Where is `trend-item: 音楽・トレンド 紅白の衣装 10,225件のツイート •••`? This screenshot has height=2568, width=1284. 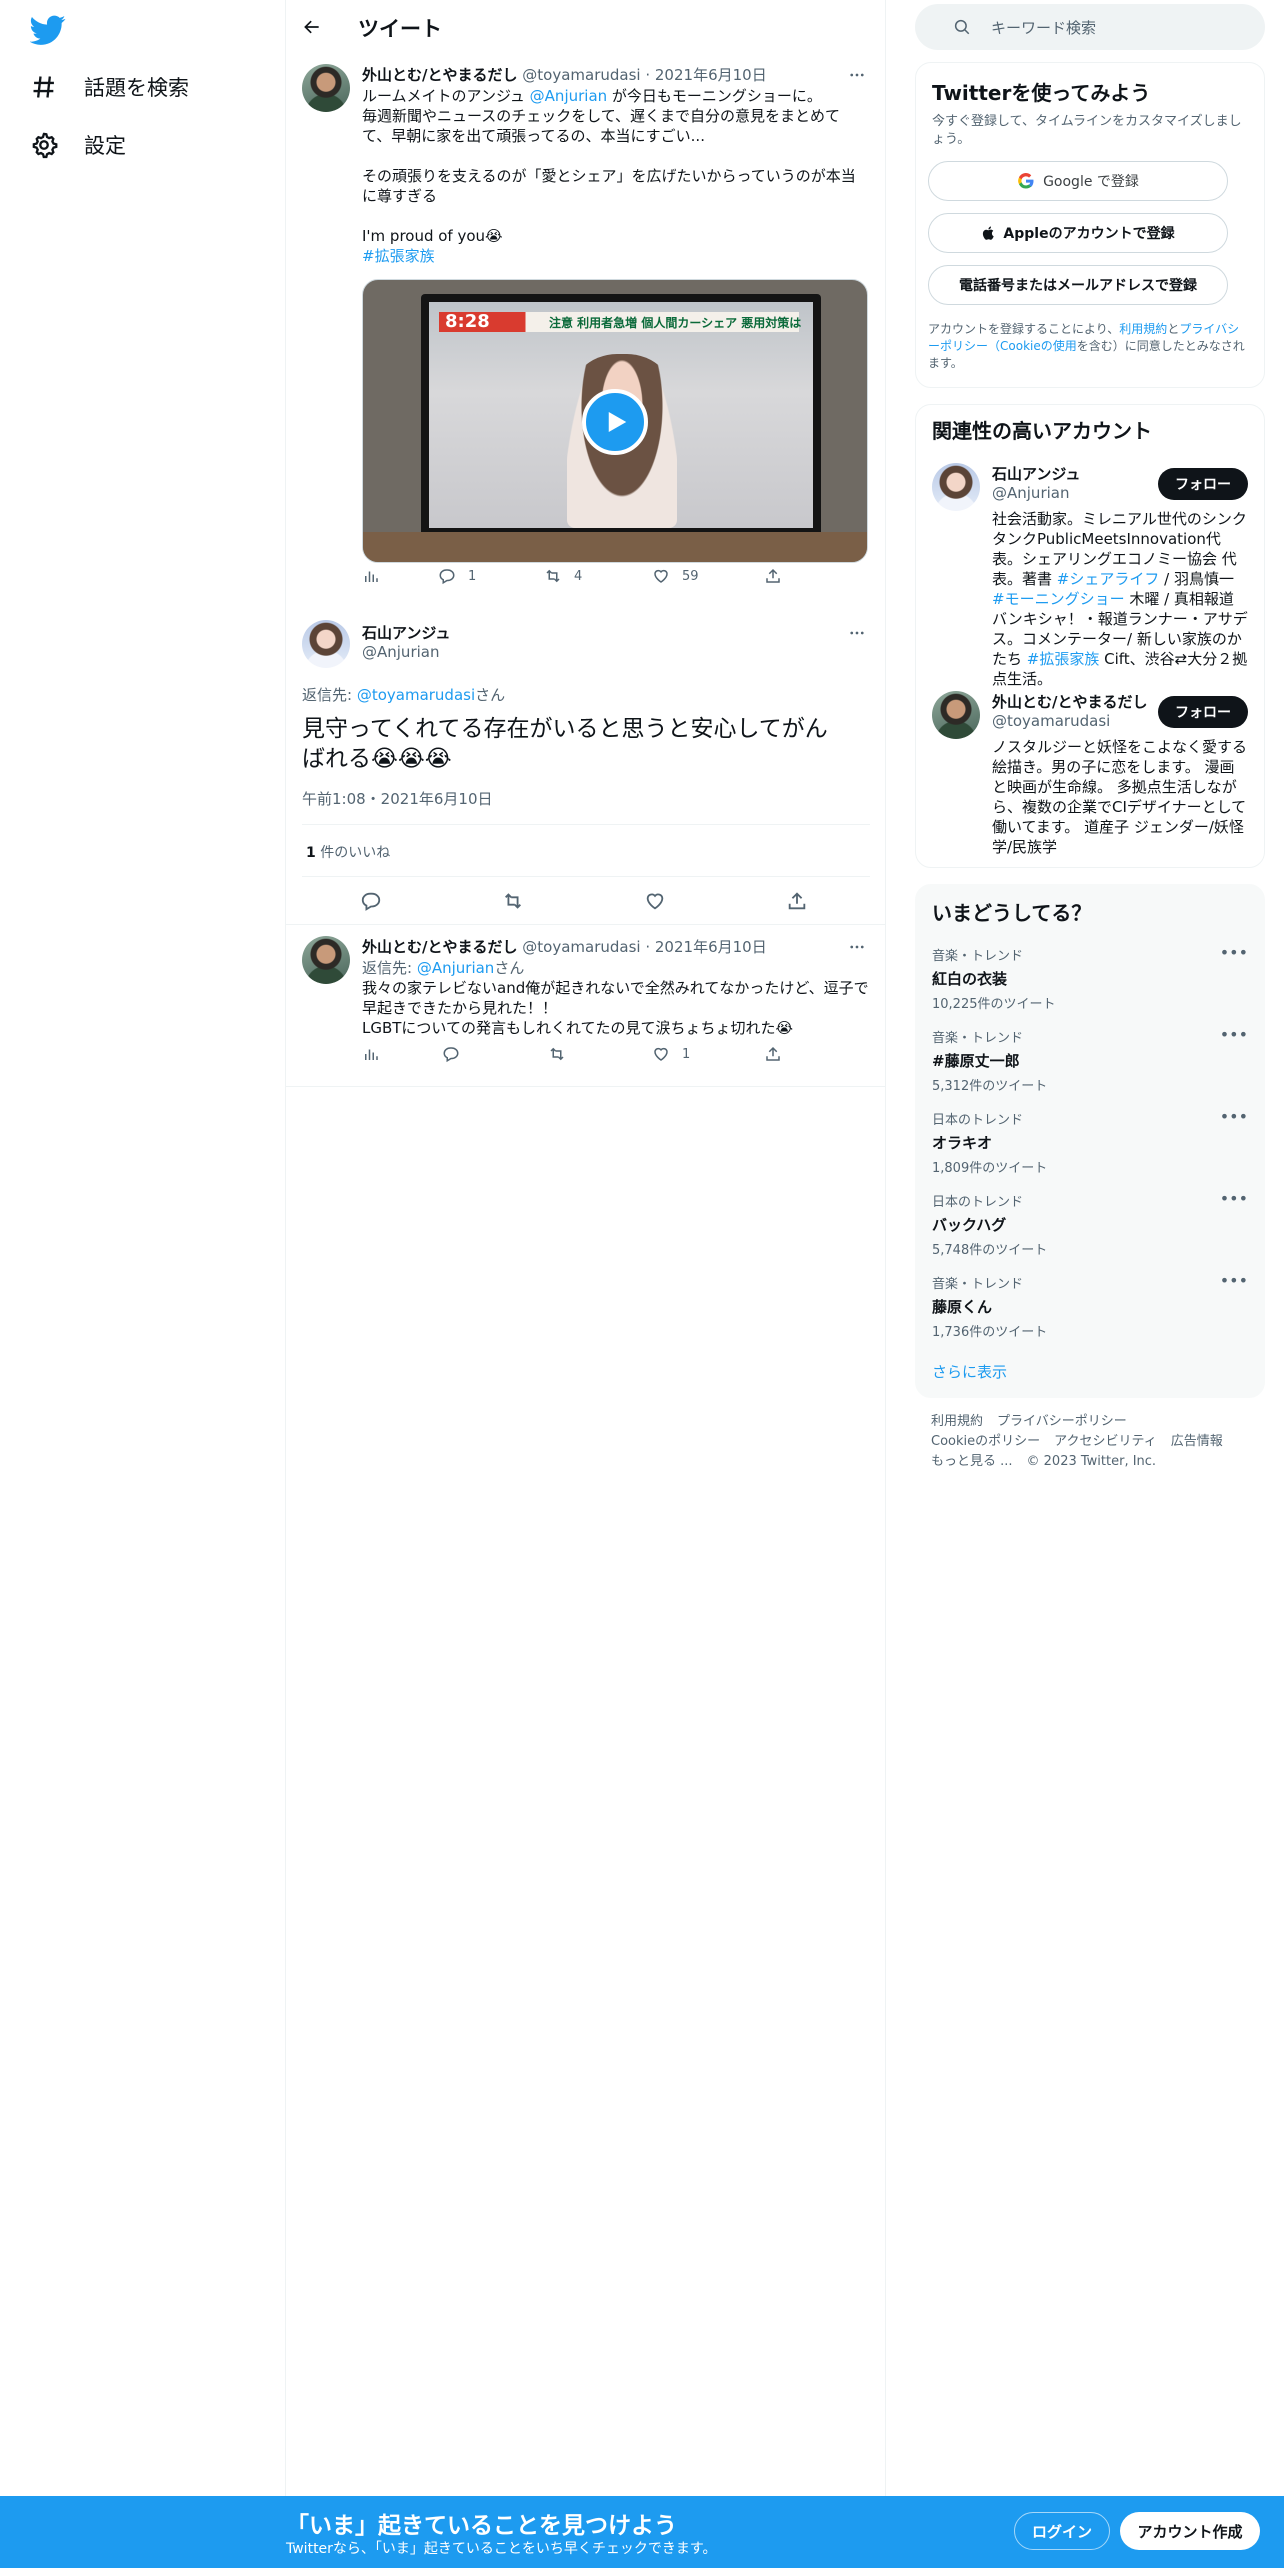 trend-item: 音楽・トレンド 紅白の衣装 10,225件のツイート ••• is located at coordinates (1090, 984).